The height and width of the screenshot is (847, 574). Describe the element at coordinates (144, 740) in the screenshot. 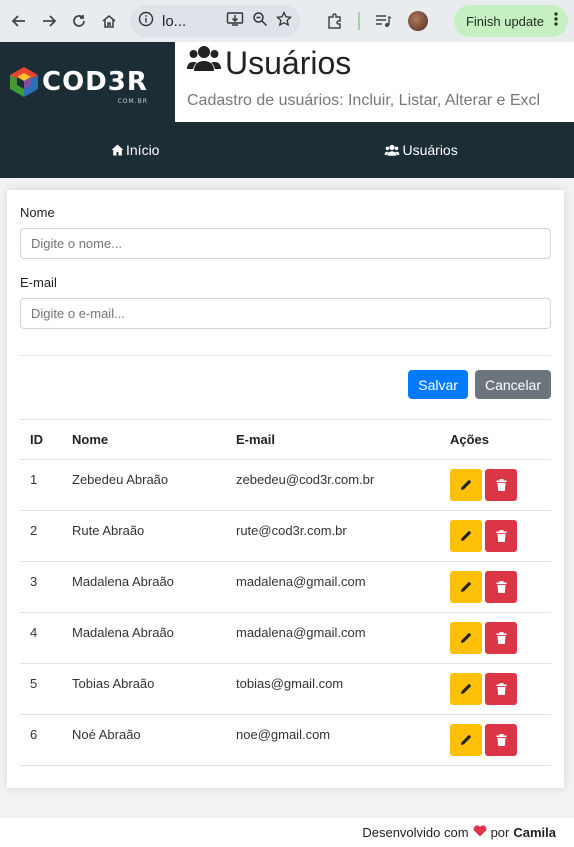

I see `cell-name: Noé Abraão` at that location.